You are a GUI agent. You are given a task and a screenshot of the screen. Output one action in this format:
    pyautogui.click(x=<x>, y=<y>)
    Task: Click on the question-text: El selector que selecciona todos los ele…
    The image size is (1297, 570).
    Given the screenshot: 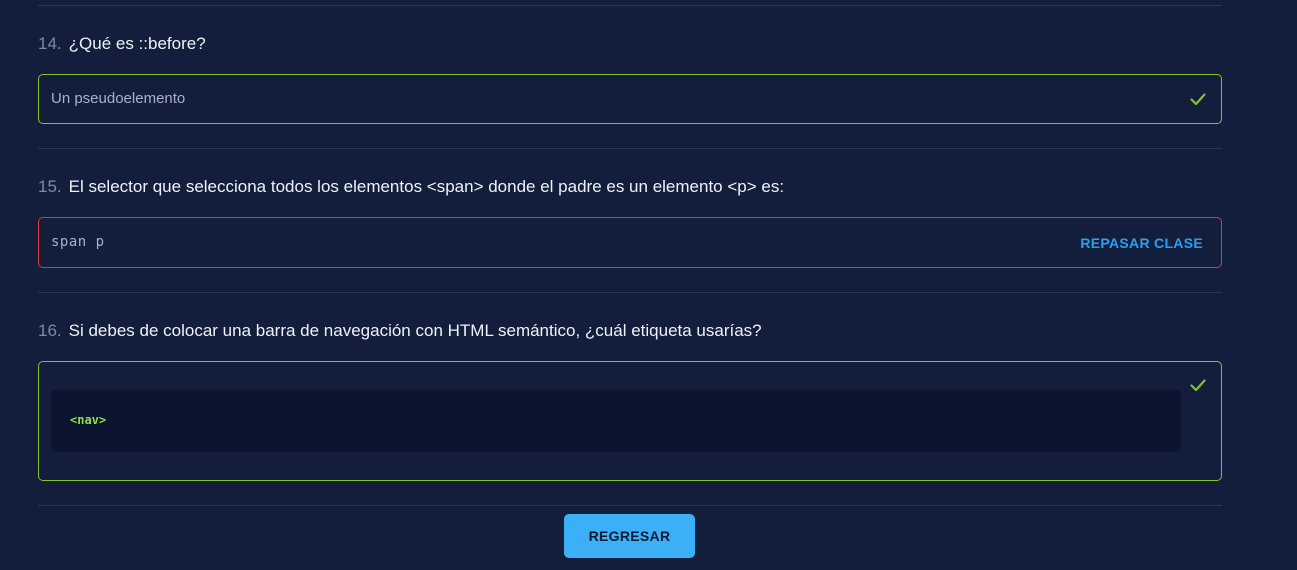 What is the action you would take?
    pyautogui.click(x=426, y=186)
    